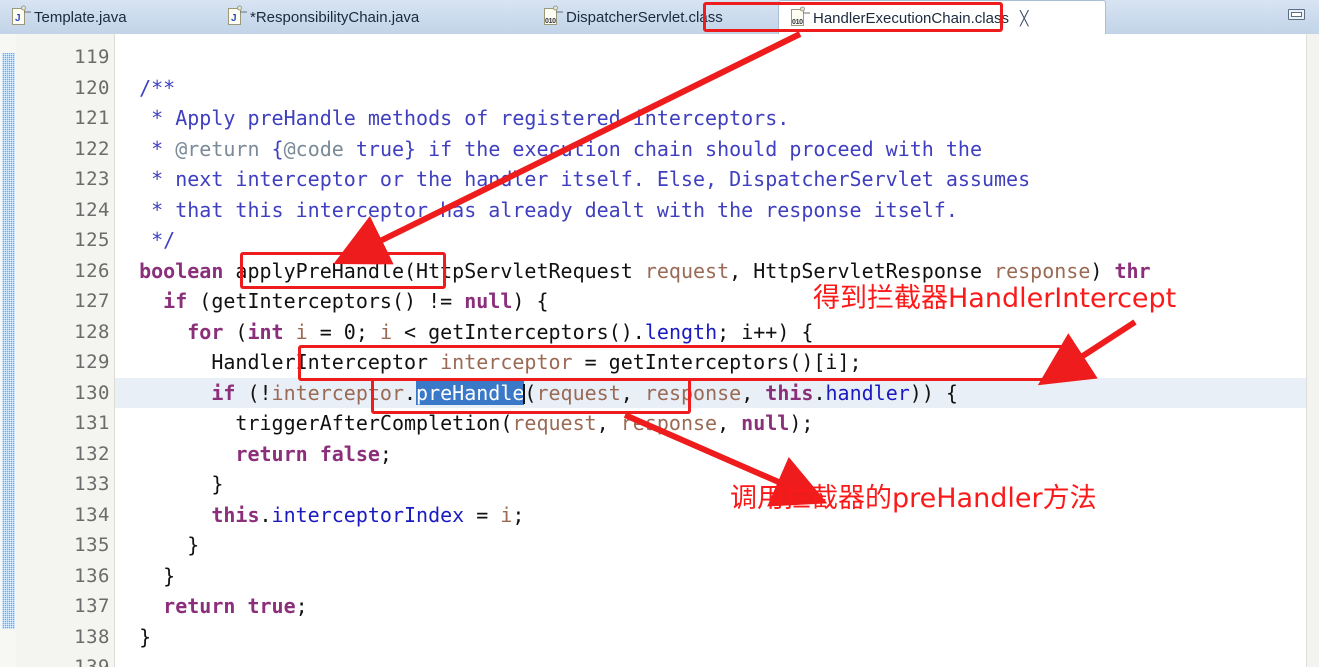  What do you see at coordinates (145, 240) in the screenshot?
I see `code-line: */` at bounding box center [145, 240].